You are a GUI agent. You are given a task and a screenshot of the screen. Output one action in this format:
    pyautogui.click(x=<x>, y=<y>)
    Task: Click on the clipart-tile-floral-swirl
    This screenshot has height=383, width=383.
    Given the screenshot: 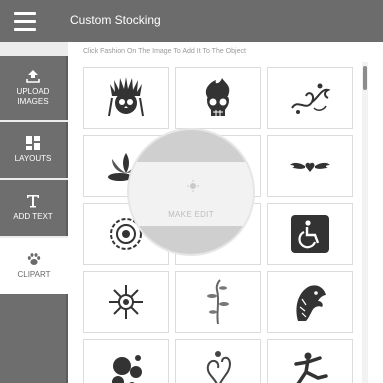 What is the action you would take?
    pyautogui.click(x=218, y=361)
    